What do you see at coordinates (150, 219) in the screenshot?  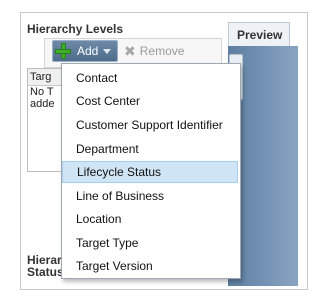 I see `menu-item-location: Location` at bounding box center [150, 219].